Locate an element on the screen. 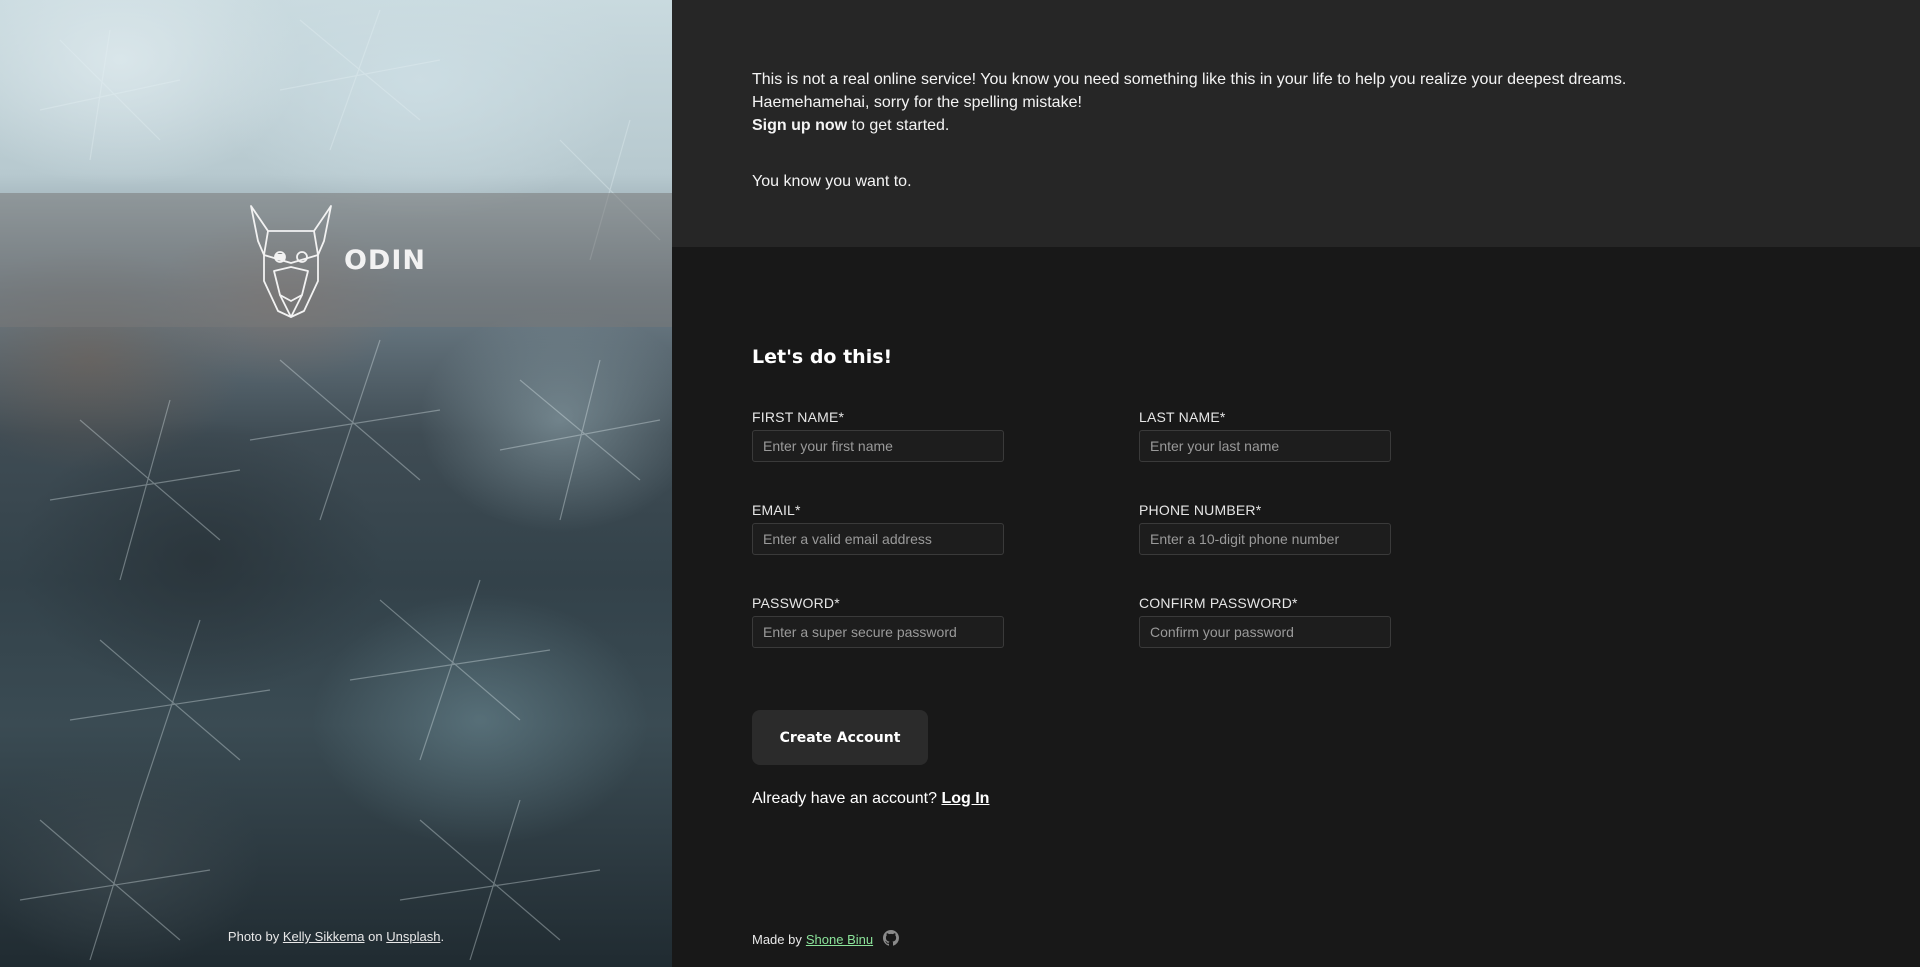 This screenshot has width=1920, height=967. form-title: Let's do this! is located at coordinates (822, 357).